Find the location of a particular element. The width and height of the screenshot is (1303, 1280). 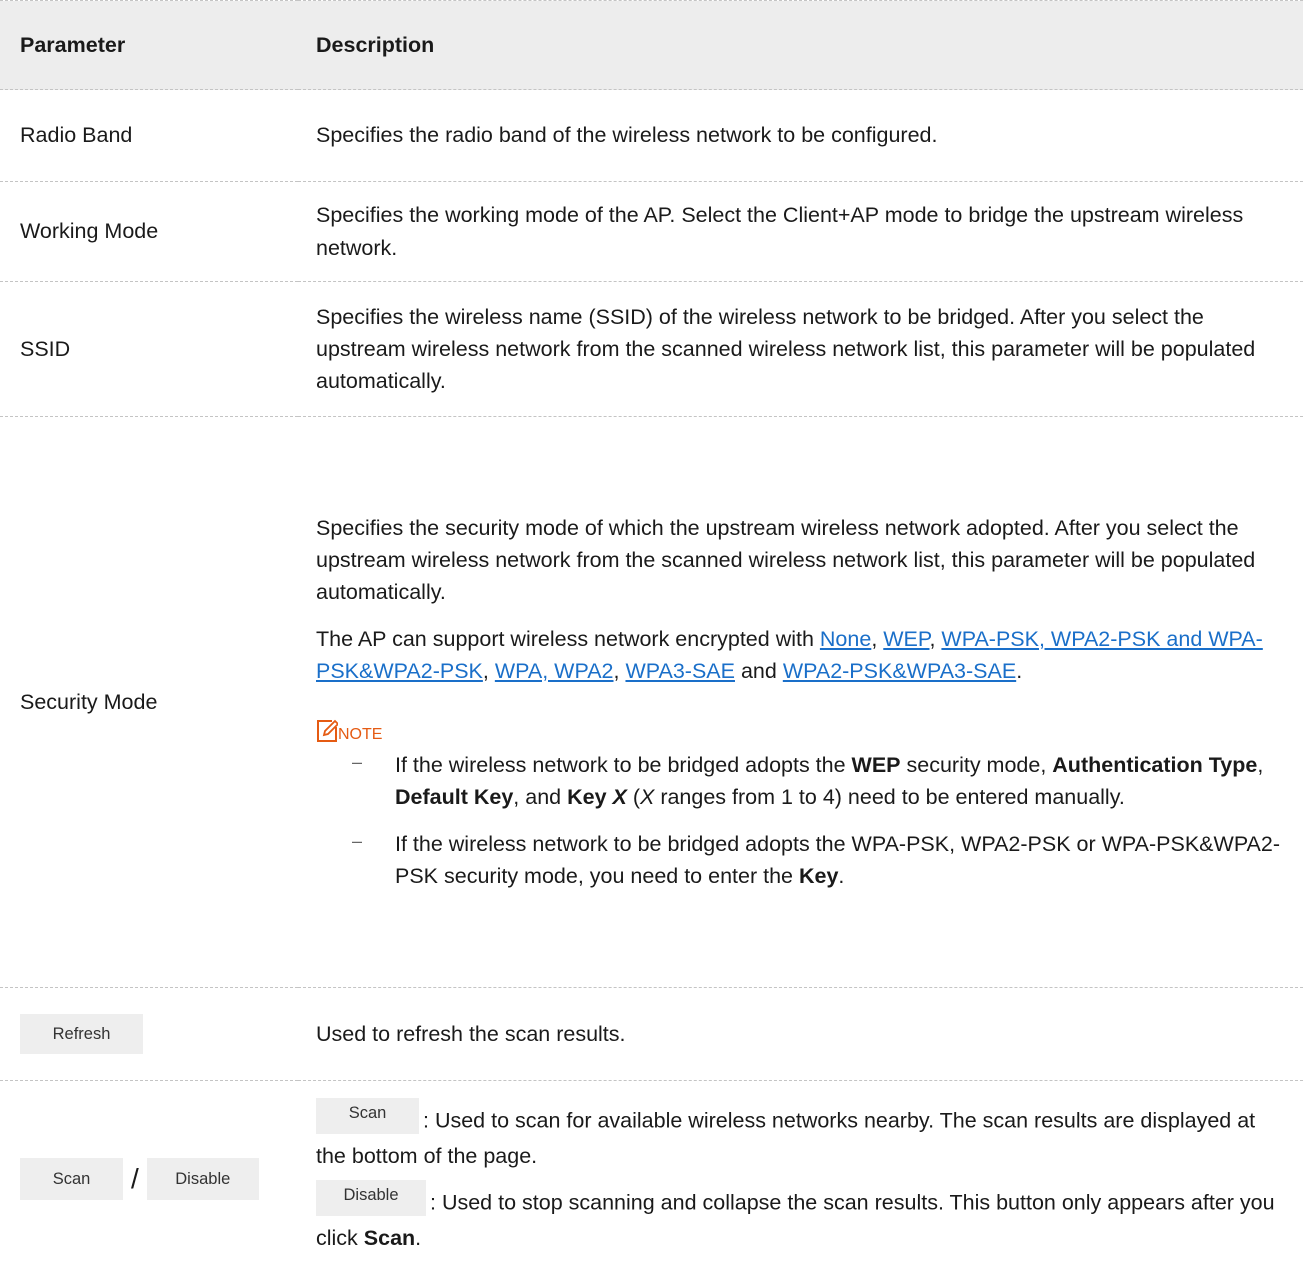

scan-inline-button: Scan is located at coordinates (367, 1115).